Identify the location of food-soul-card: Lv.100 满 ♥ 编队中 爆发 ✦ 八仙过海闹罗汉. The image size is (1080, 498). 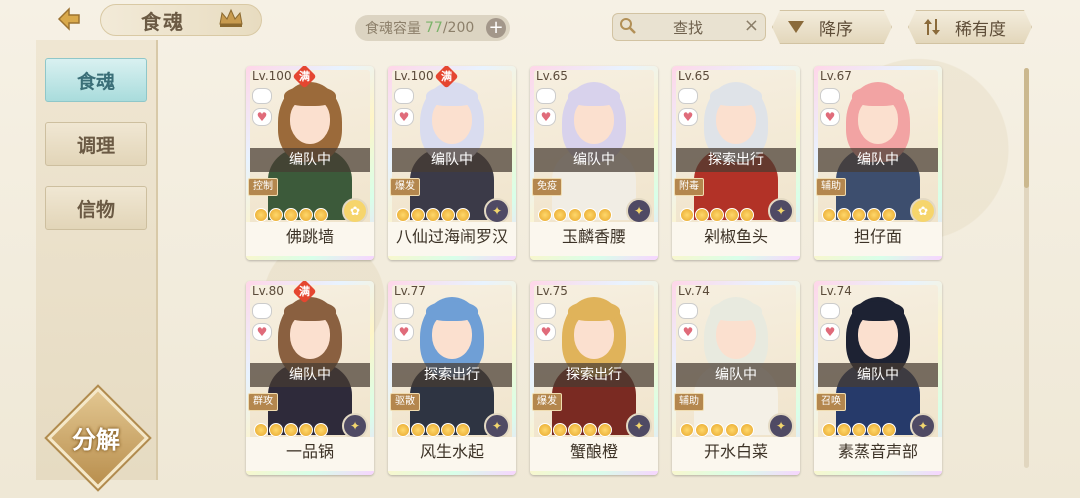
(452, 163).